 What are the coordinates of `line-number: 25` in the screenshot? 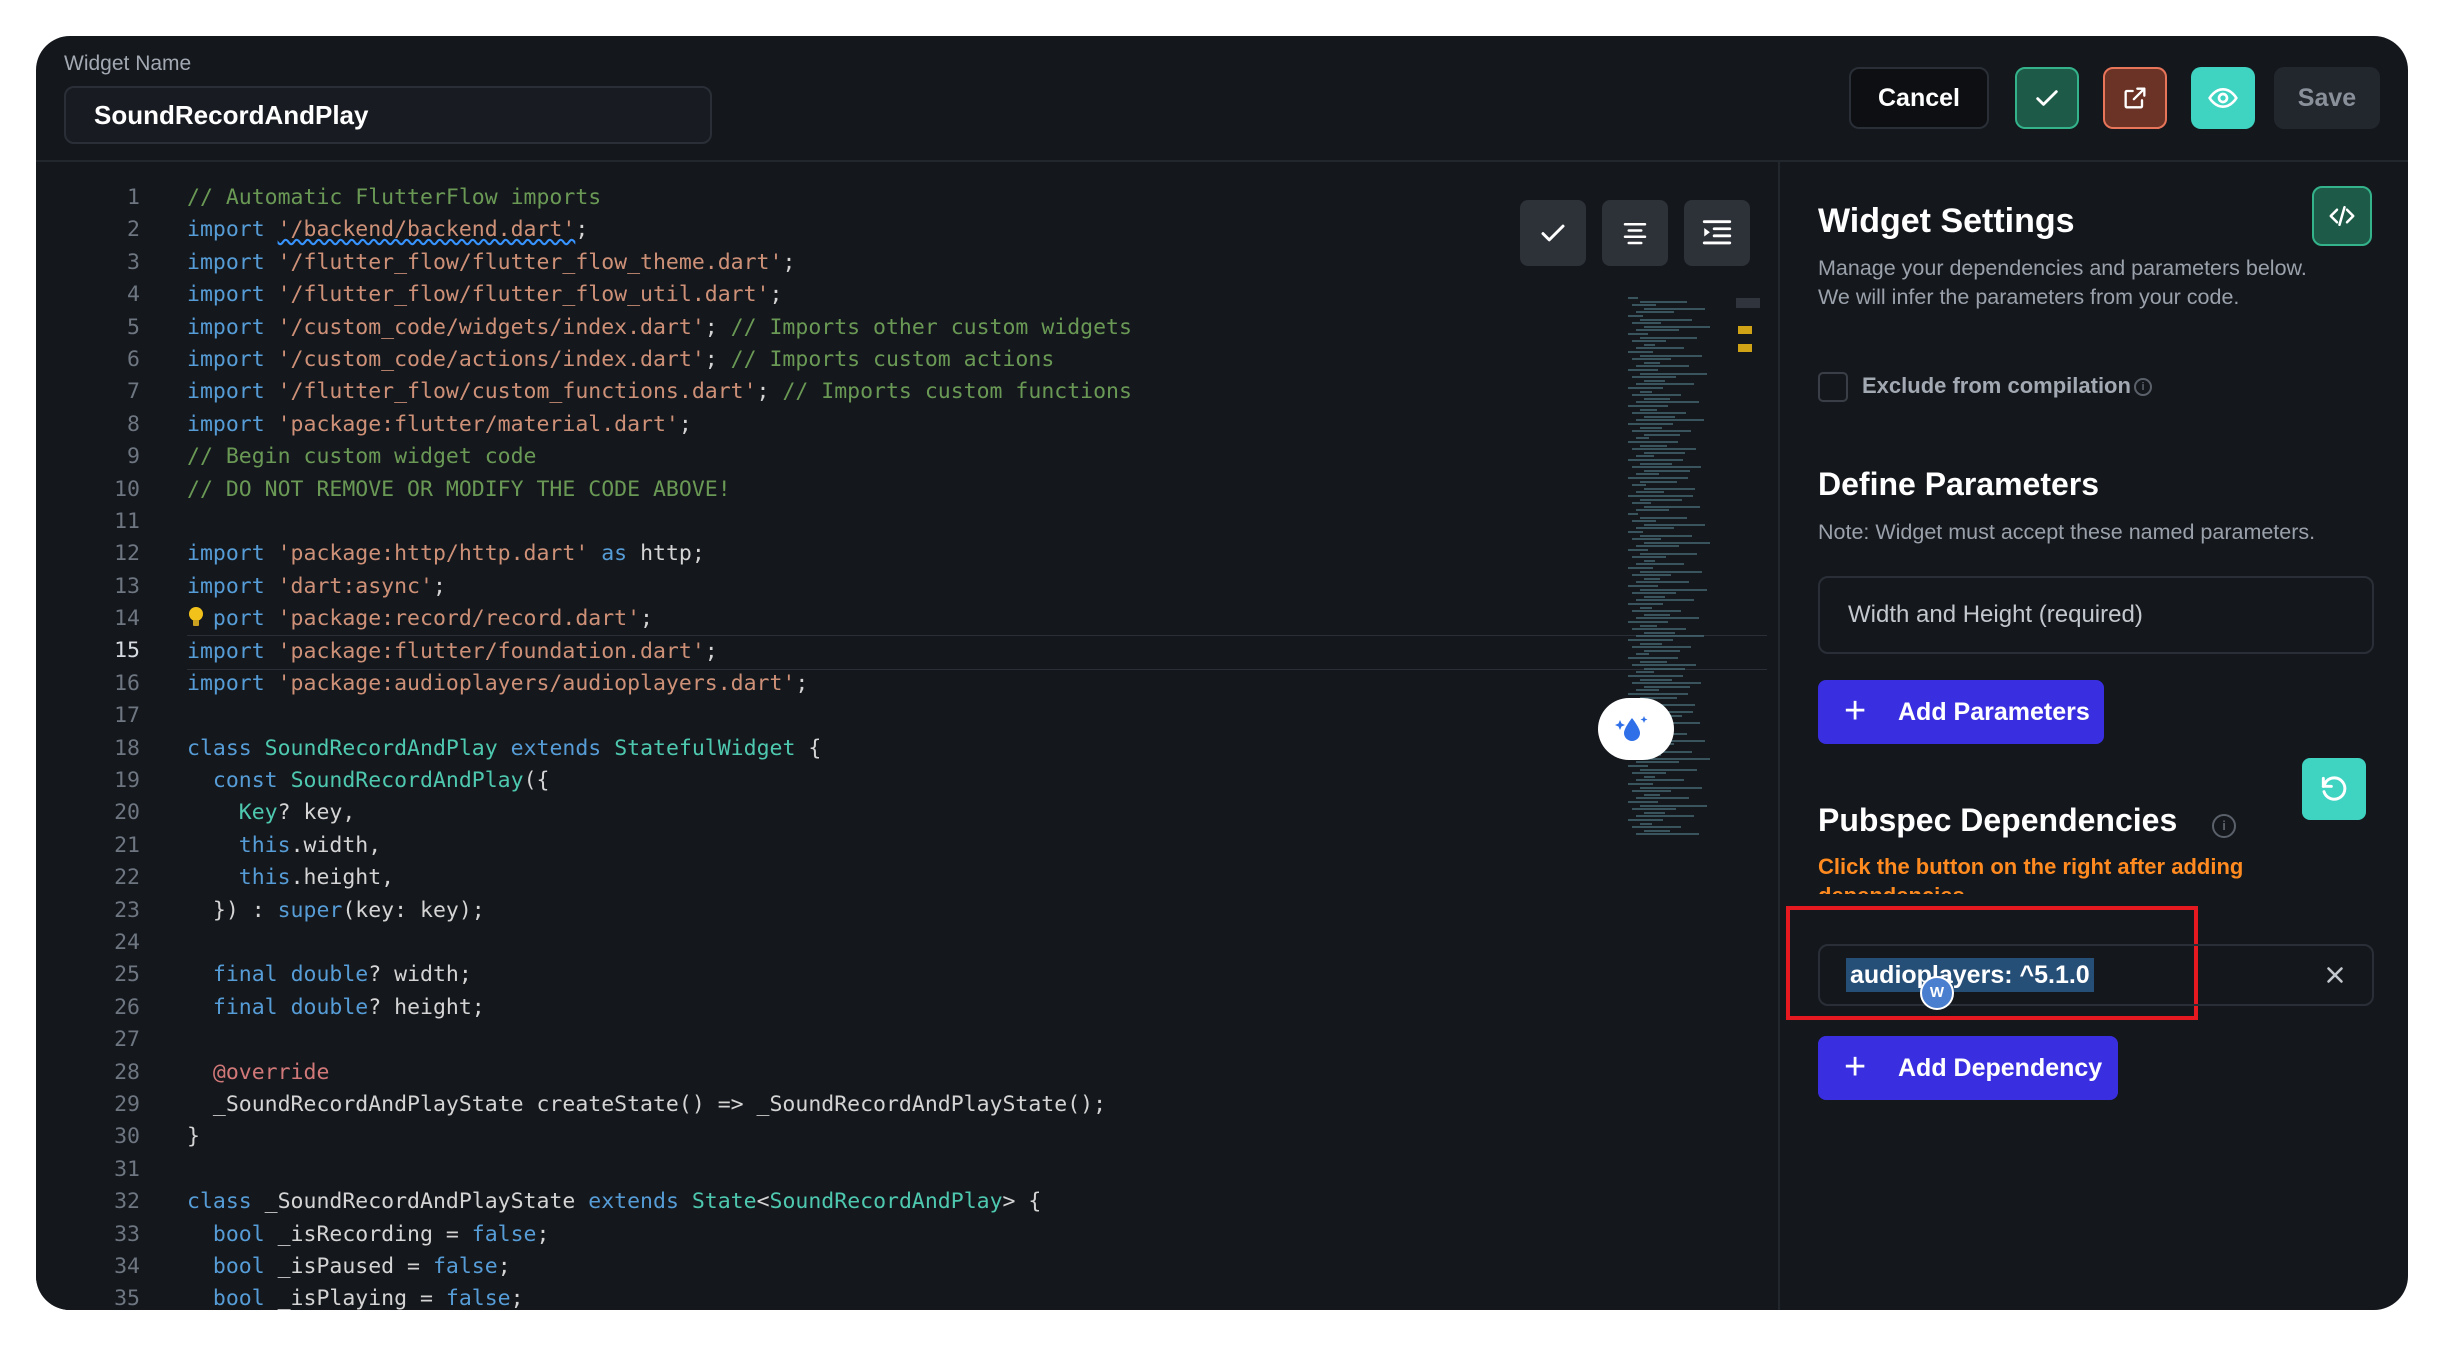 It's located at (127, 975).